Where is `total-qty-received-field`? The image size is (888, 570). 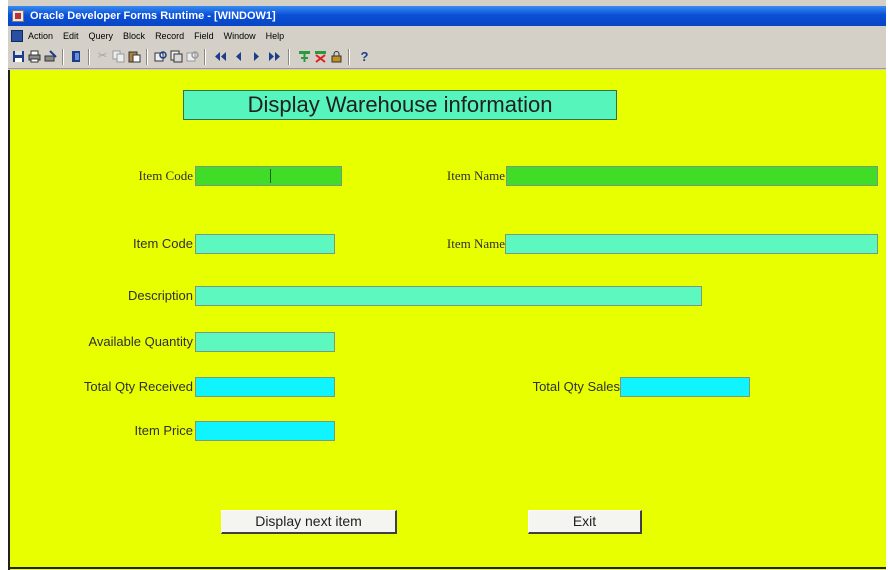
total-qty-received-field is located at coordinates (265, 387).